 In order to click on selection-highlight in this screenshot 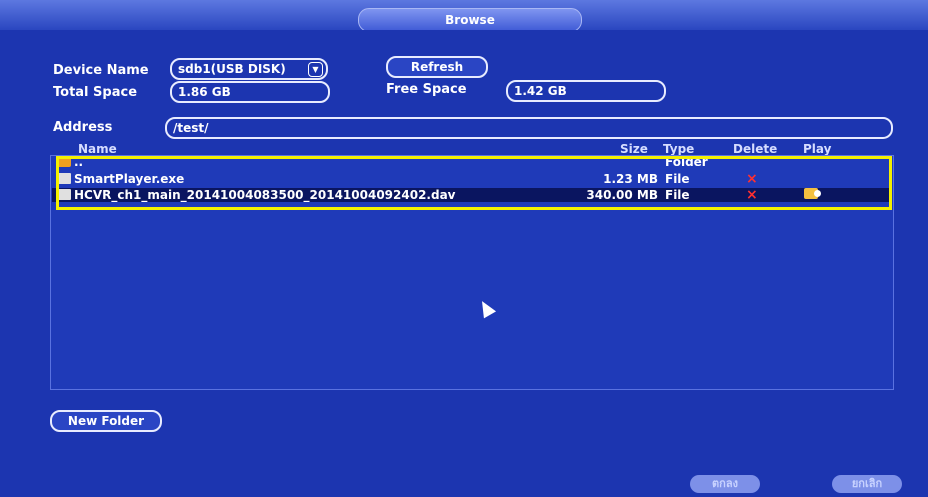, I will do `click(474, 183)`.